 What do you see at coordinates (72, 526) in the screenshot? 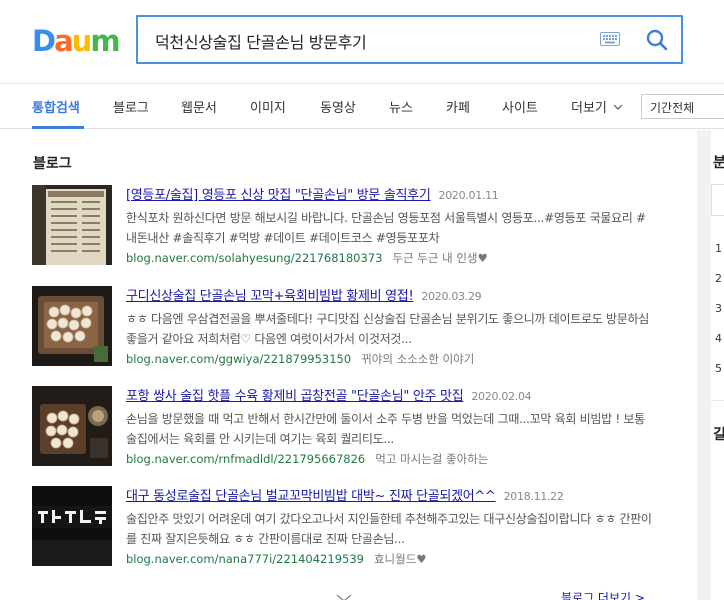
I see `thumbnail-storefront-sign` at bounding box center [72, 526].